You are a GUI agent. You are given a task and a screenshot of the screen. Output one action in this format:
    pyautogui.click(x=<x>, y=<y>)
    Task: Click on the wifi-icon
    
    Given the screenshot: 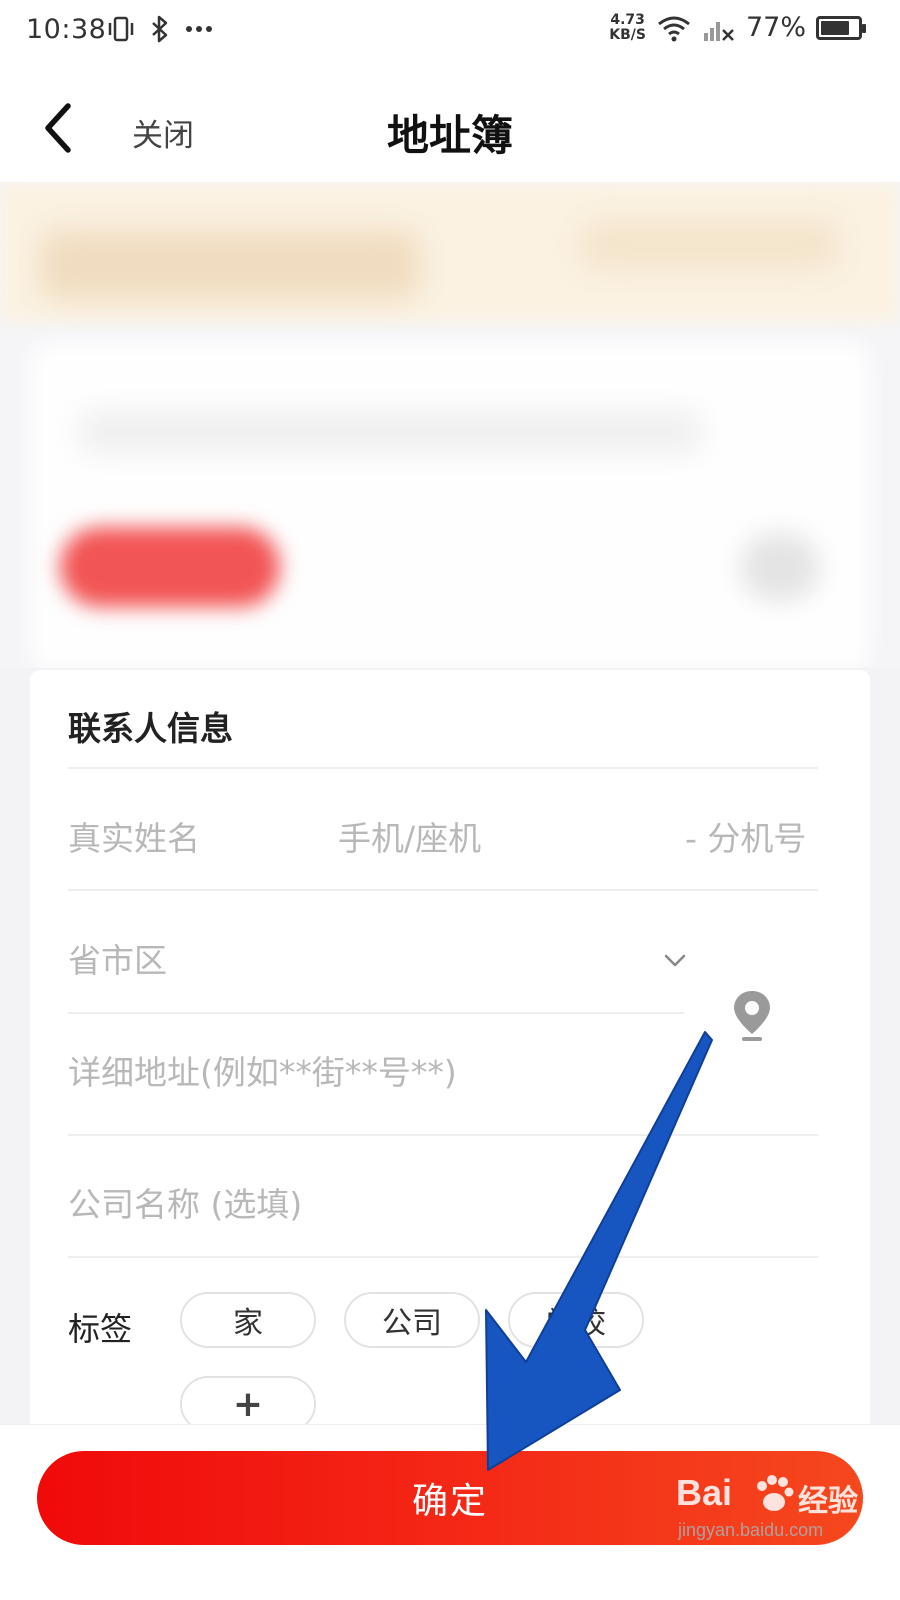 What is the action you would take?
    pyautogui.click(x=674, y=28)
    